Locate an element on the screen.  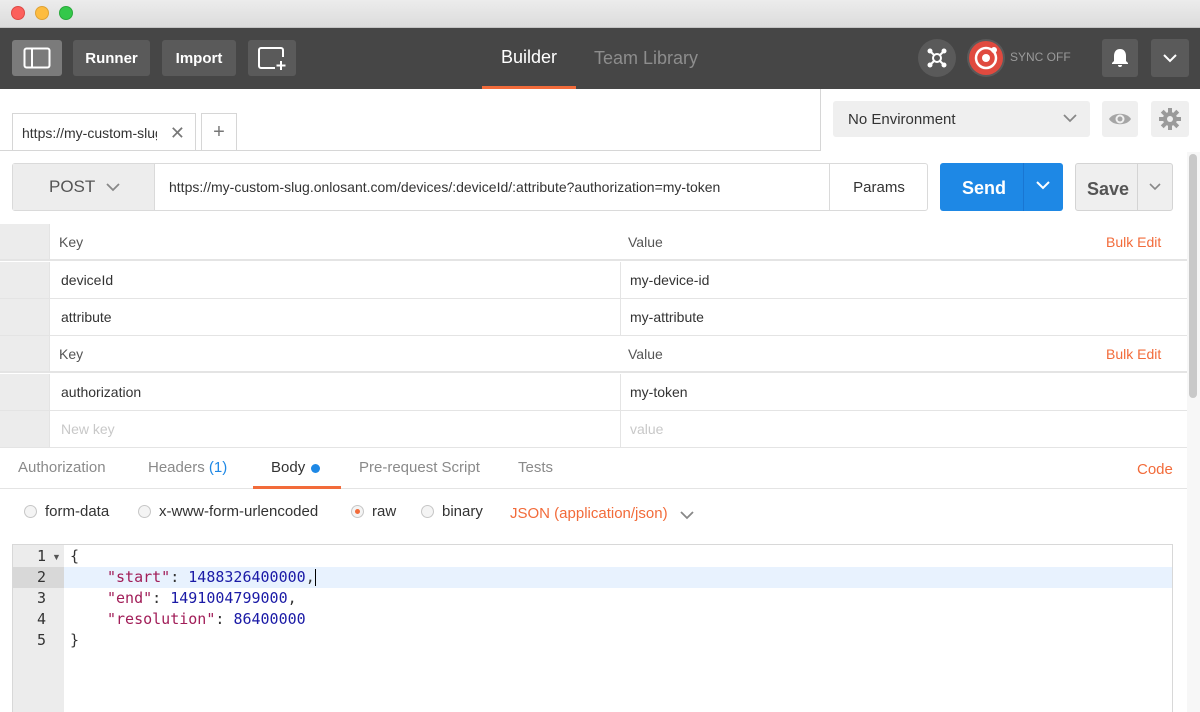
value-input: my-attribute is located at coordinates (667, 317).